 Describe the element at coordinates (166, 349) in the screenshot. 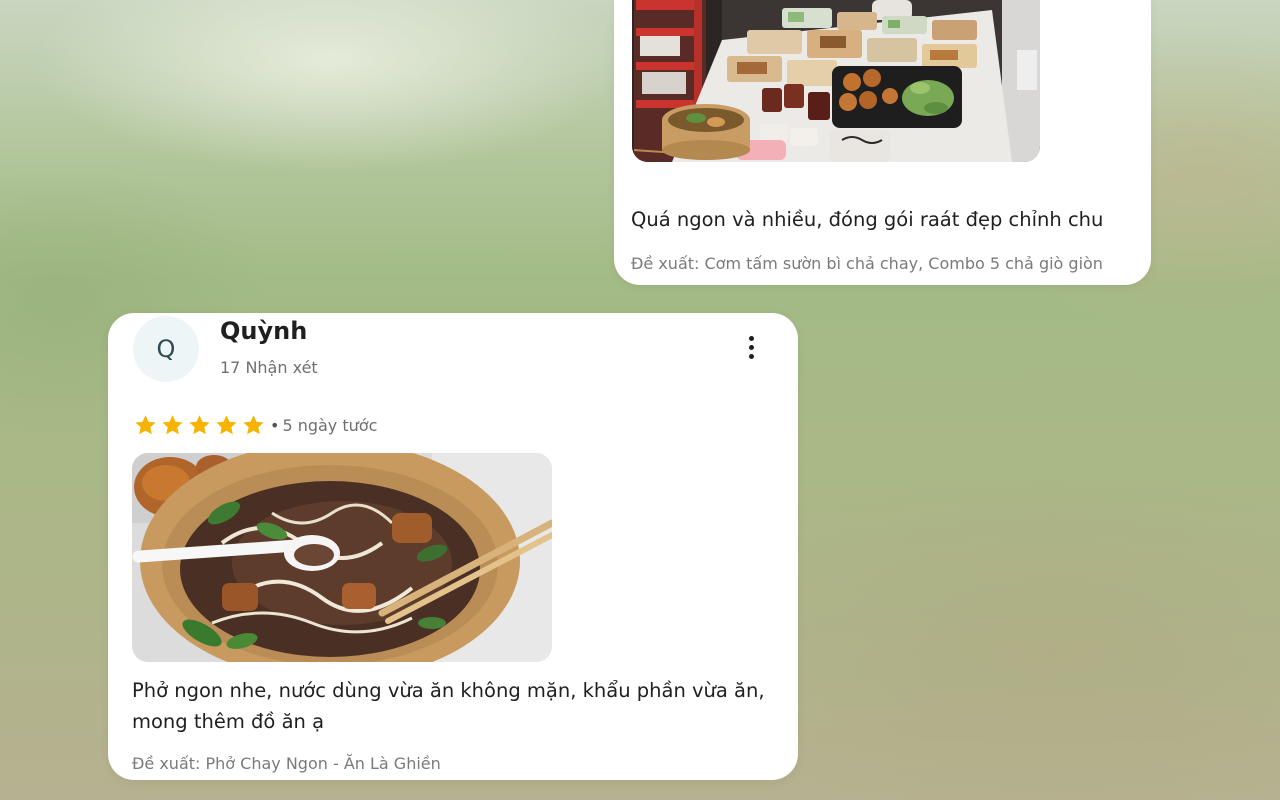

I see `avatar: Q` at that location.